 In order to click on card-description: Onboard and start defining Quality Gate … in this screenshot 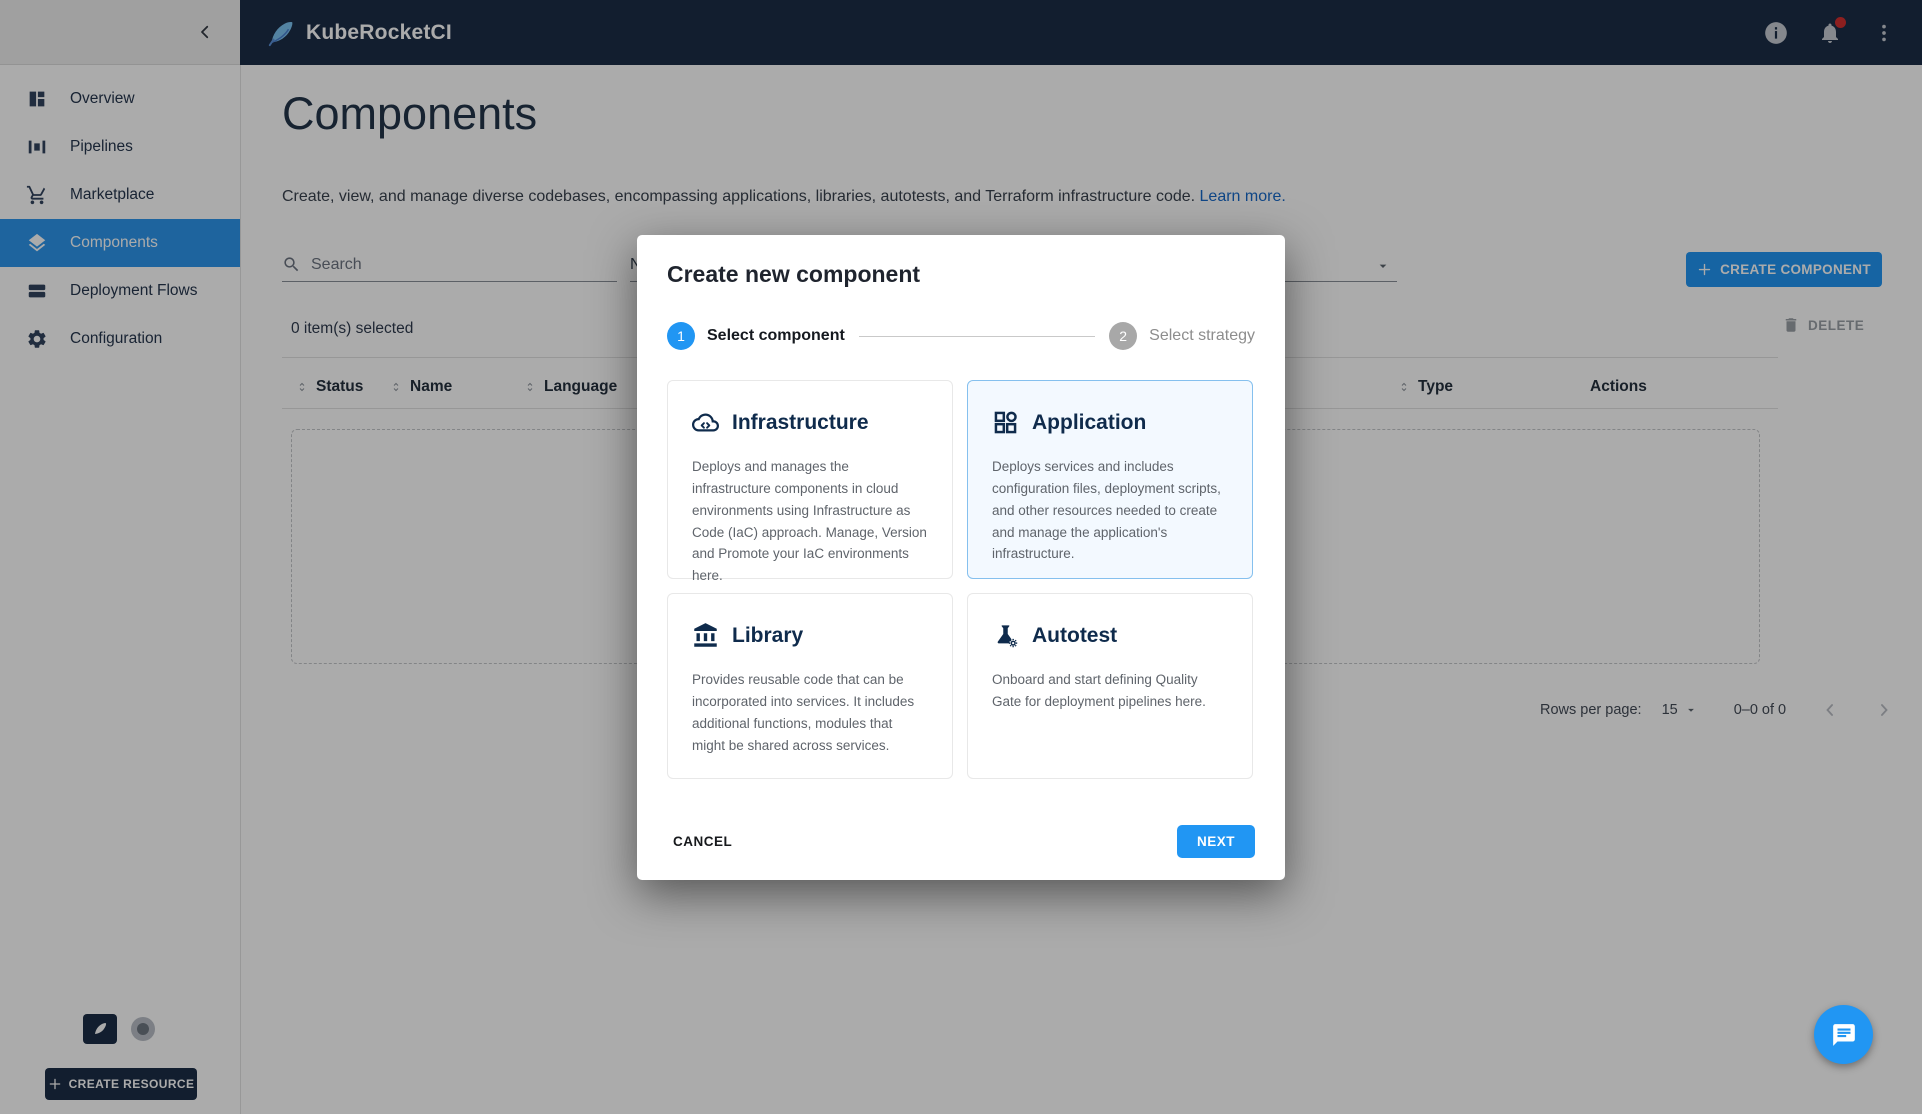, I will do `click(1099, 690)`.